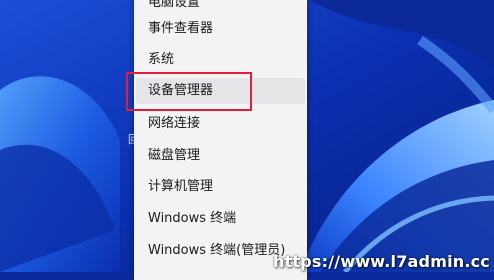 This screenshot has height=280, width=494. Describe the element at coordinates (217, 250) in the screenshot. I see `menu-item-label: Windows 终端(管理员)` at that location.